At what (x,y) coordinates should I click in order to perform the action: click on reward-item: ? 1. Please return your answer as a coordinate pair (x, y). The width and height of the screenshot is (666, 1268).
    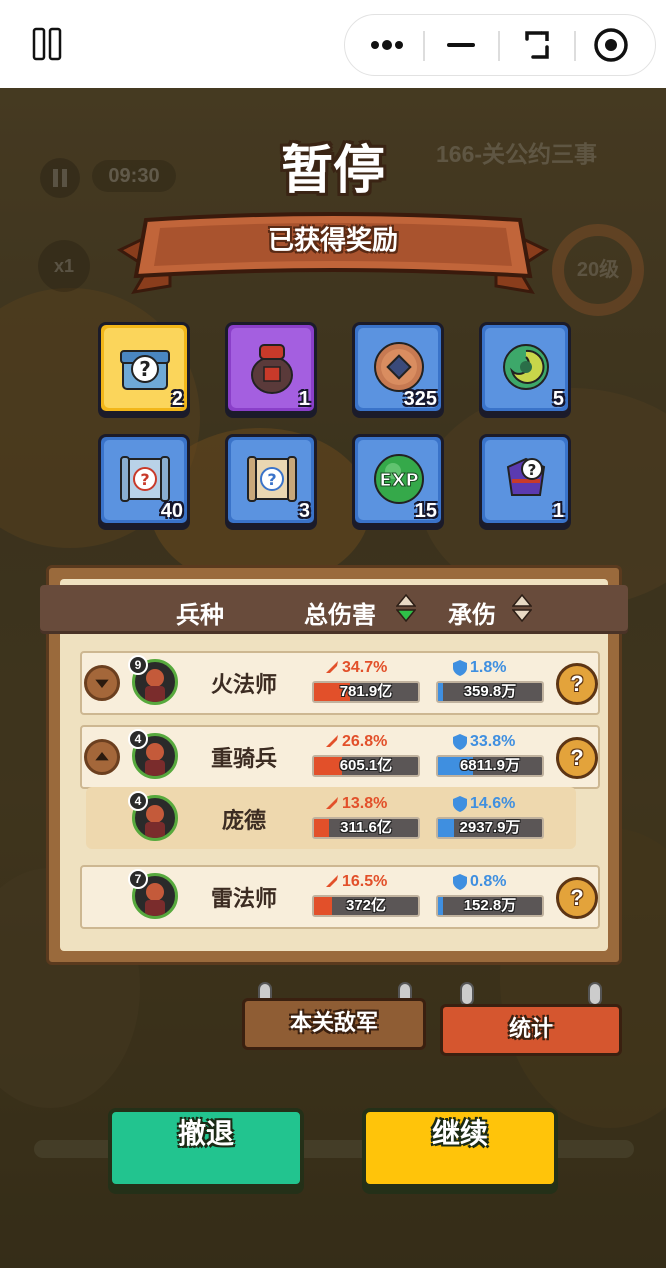
    Looking at the image, I should click on (525, 480).